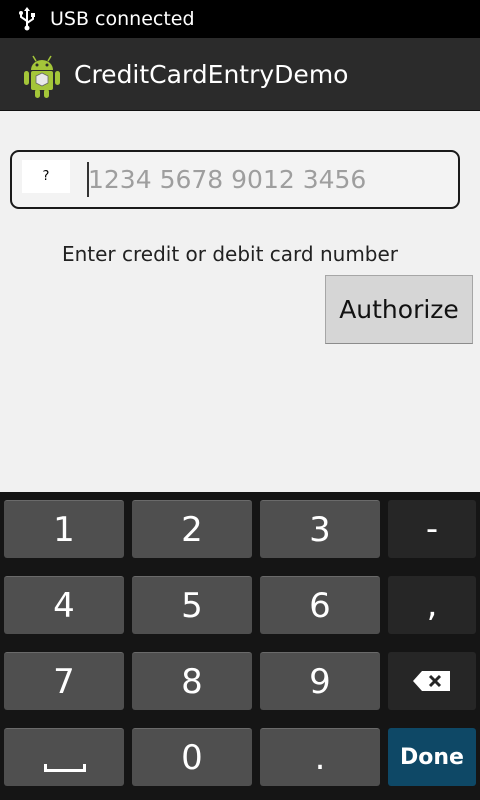  What do you see at coordinates (192, 681) in the screenshot?
I see `key-8: 8` at bounding box center [192, 681].